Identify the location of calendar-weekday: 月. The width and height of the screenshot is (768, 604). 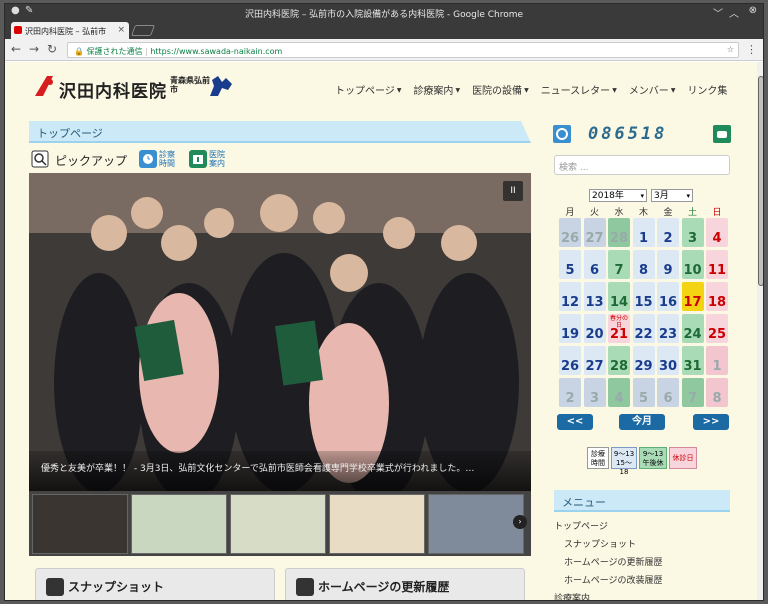
(570, 213).